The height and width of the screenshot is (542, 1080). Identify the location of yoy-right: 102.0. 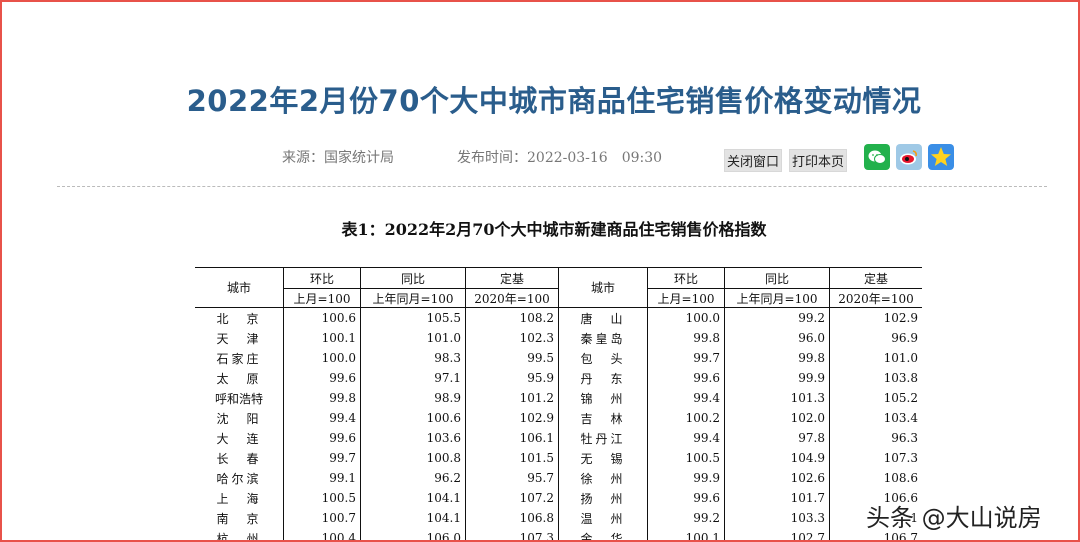
(777, 418).